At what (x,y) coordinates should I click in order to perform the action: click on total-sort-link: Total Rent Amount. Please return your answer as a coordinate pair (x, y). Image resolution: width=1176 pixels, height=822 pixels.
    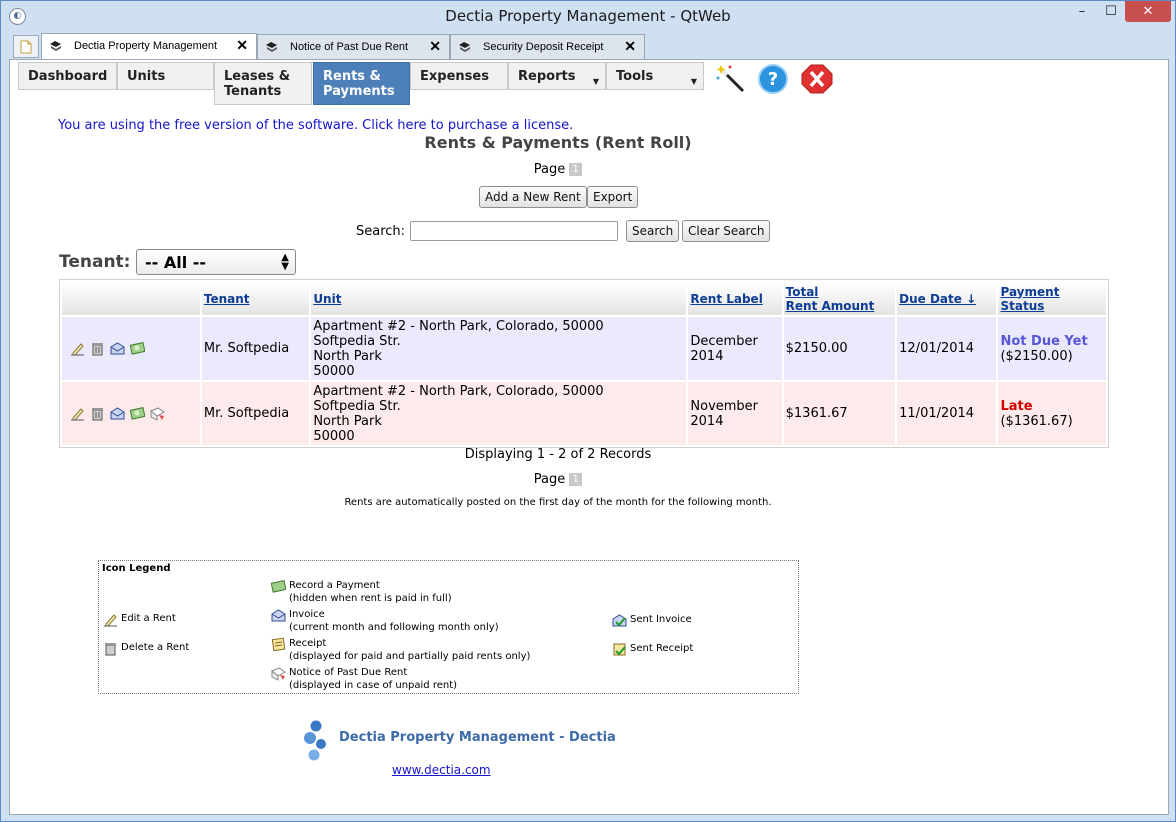
    Looking at the image, I should click on (830, 299).